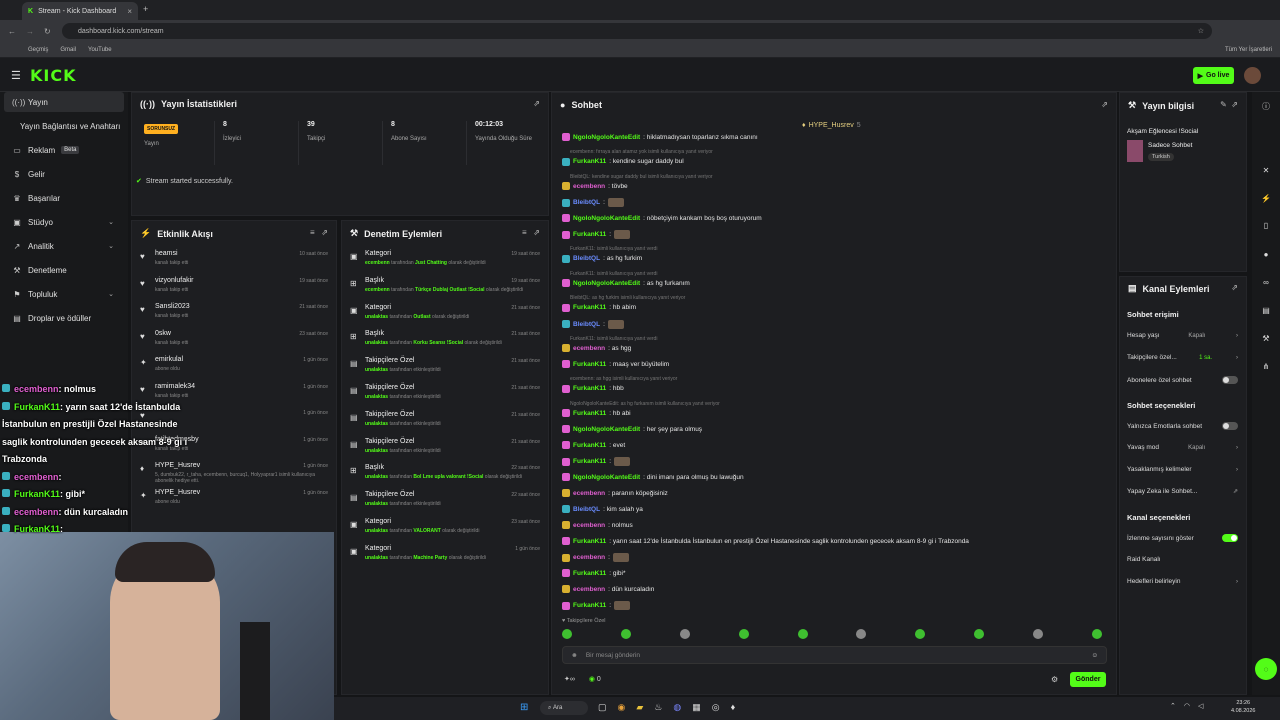 Image resolution: width=1280 pixels, height=720 pixels. Describe the element at coordinates (639, 707) in the screenshot. I see `folder-icon: ▰` at that location.